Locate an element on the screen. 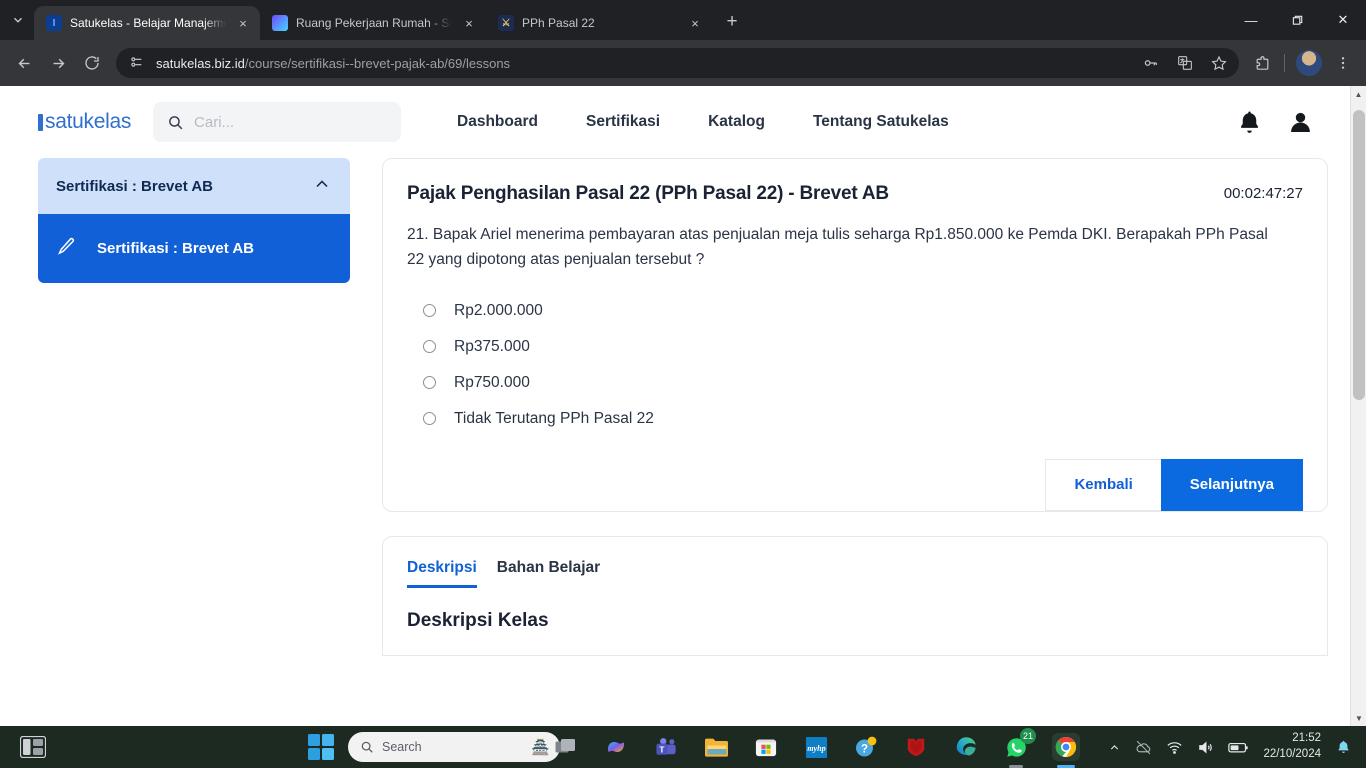 The image size is (1366, 768). widgets-icon is located at coordinates (33, 747).